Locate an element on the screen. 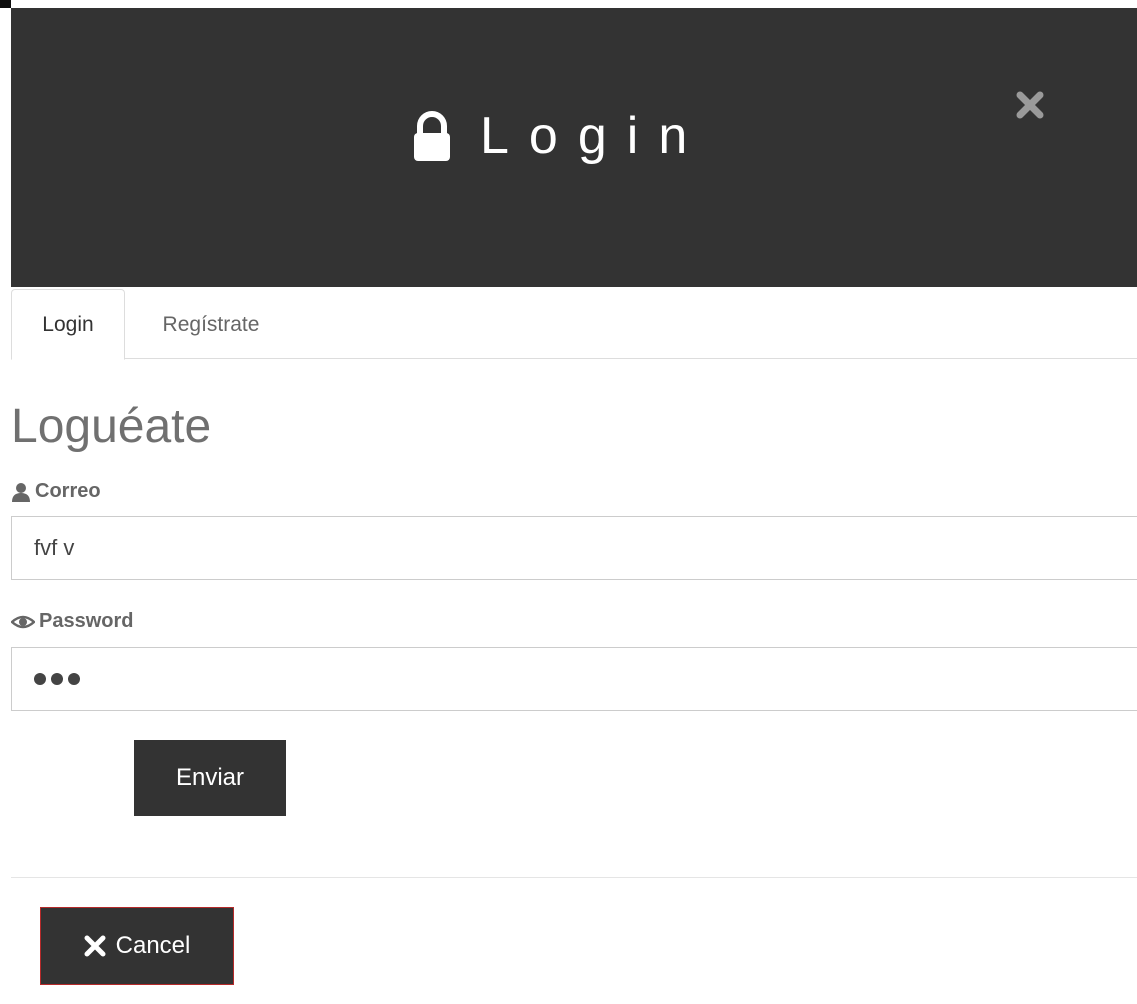  email-field: fvf v is located at coordinates (574, 548).